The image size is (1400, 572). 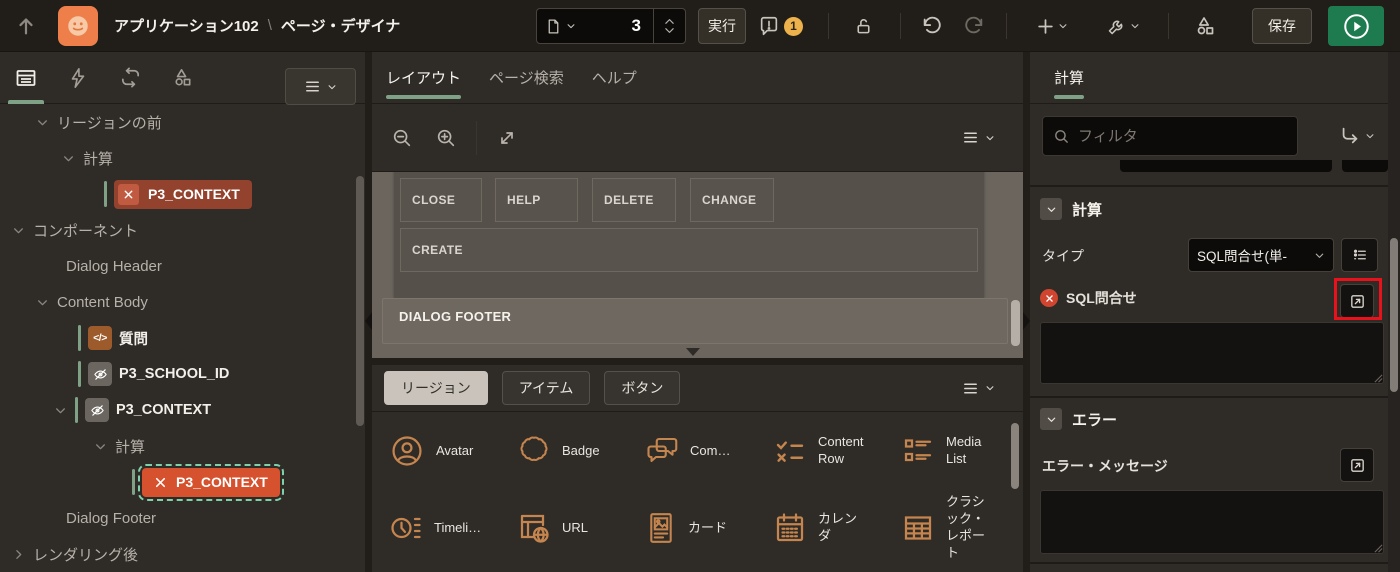 I want to click on tab-page-shared-components, so click(x=182, y=78).